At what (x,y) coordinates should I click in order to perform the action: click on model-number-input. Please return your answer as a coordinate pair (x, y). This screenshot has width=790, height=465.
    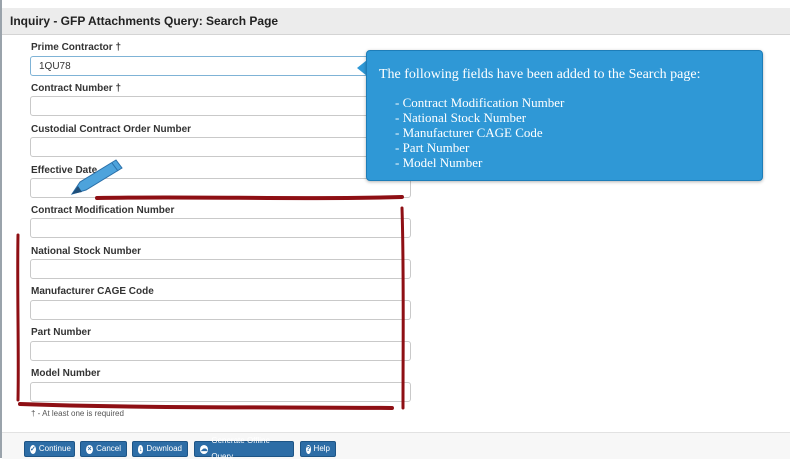
    Looking at the image, I should click on (220, 392).